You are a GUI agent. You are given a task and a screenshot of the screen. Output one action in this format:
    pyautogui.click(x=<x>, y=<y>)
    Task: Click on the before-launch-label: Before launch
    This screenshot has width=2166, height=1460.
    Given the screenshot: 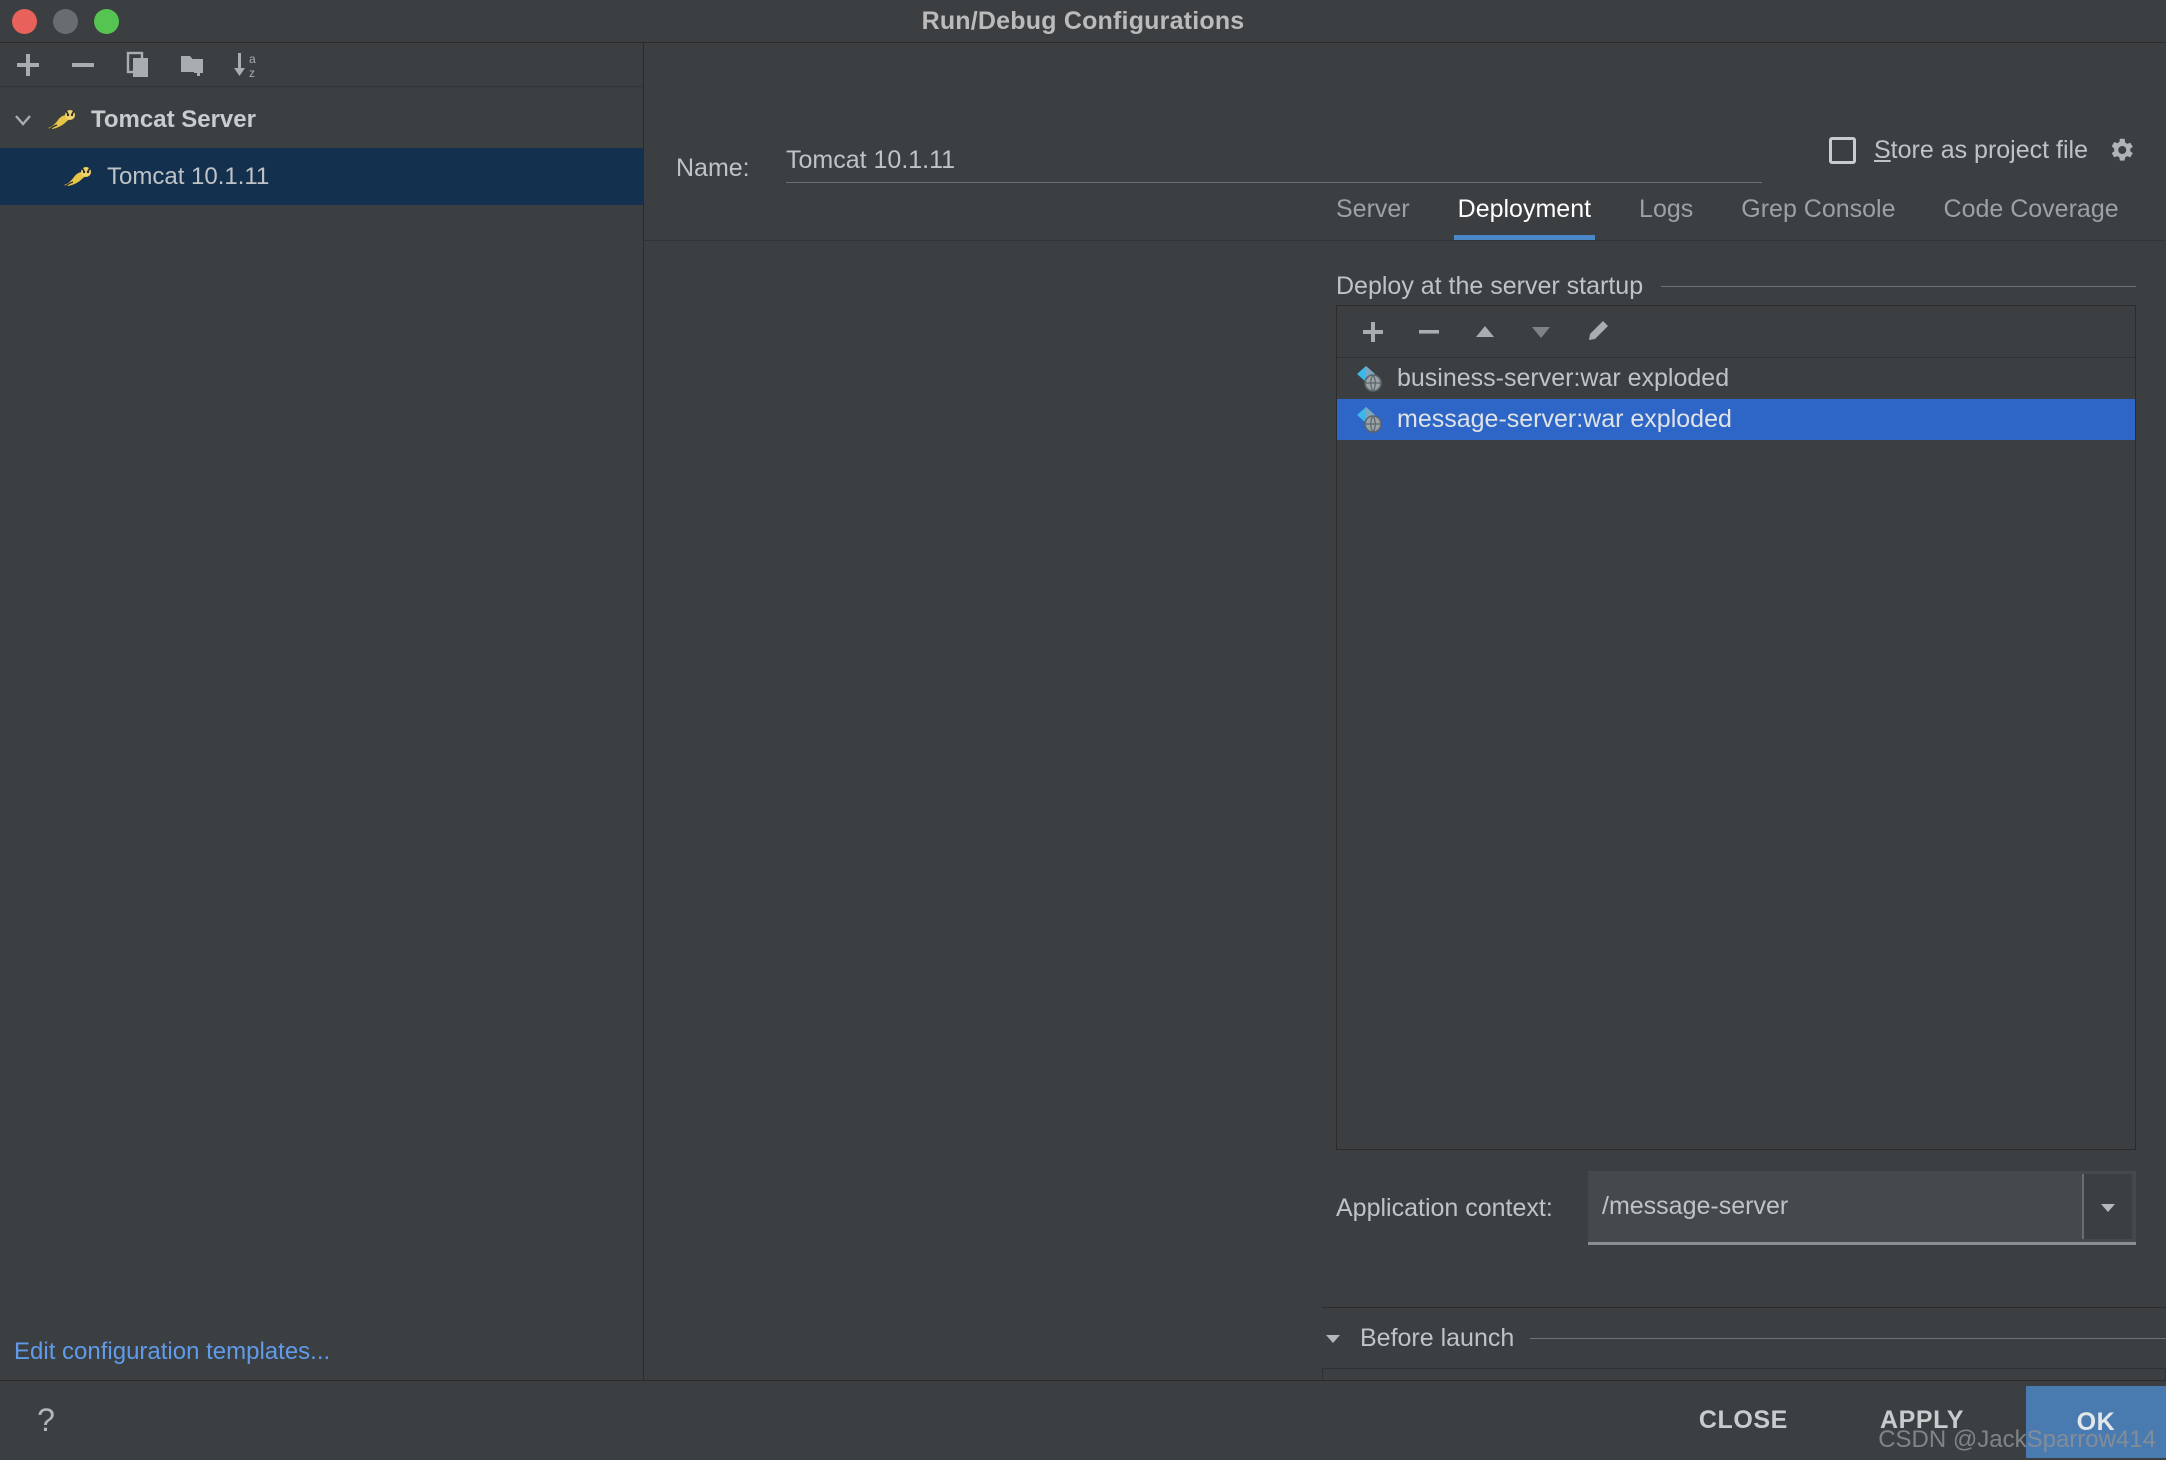 What is the action you would take?
    pyautogui.click(x=1437, y=1337)
    